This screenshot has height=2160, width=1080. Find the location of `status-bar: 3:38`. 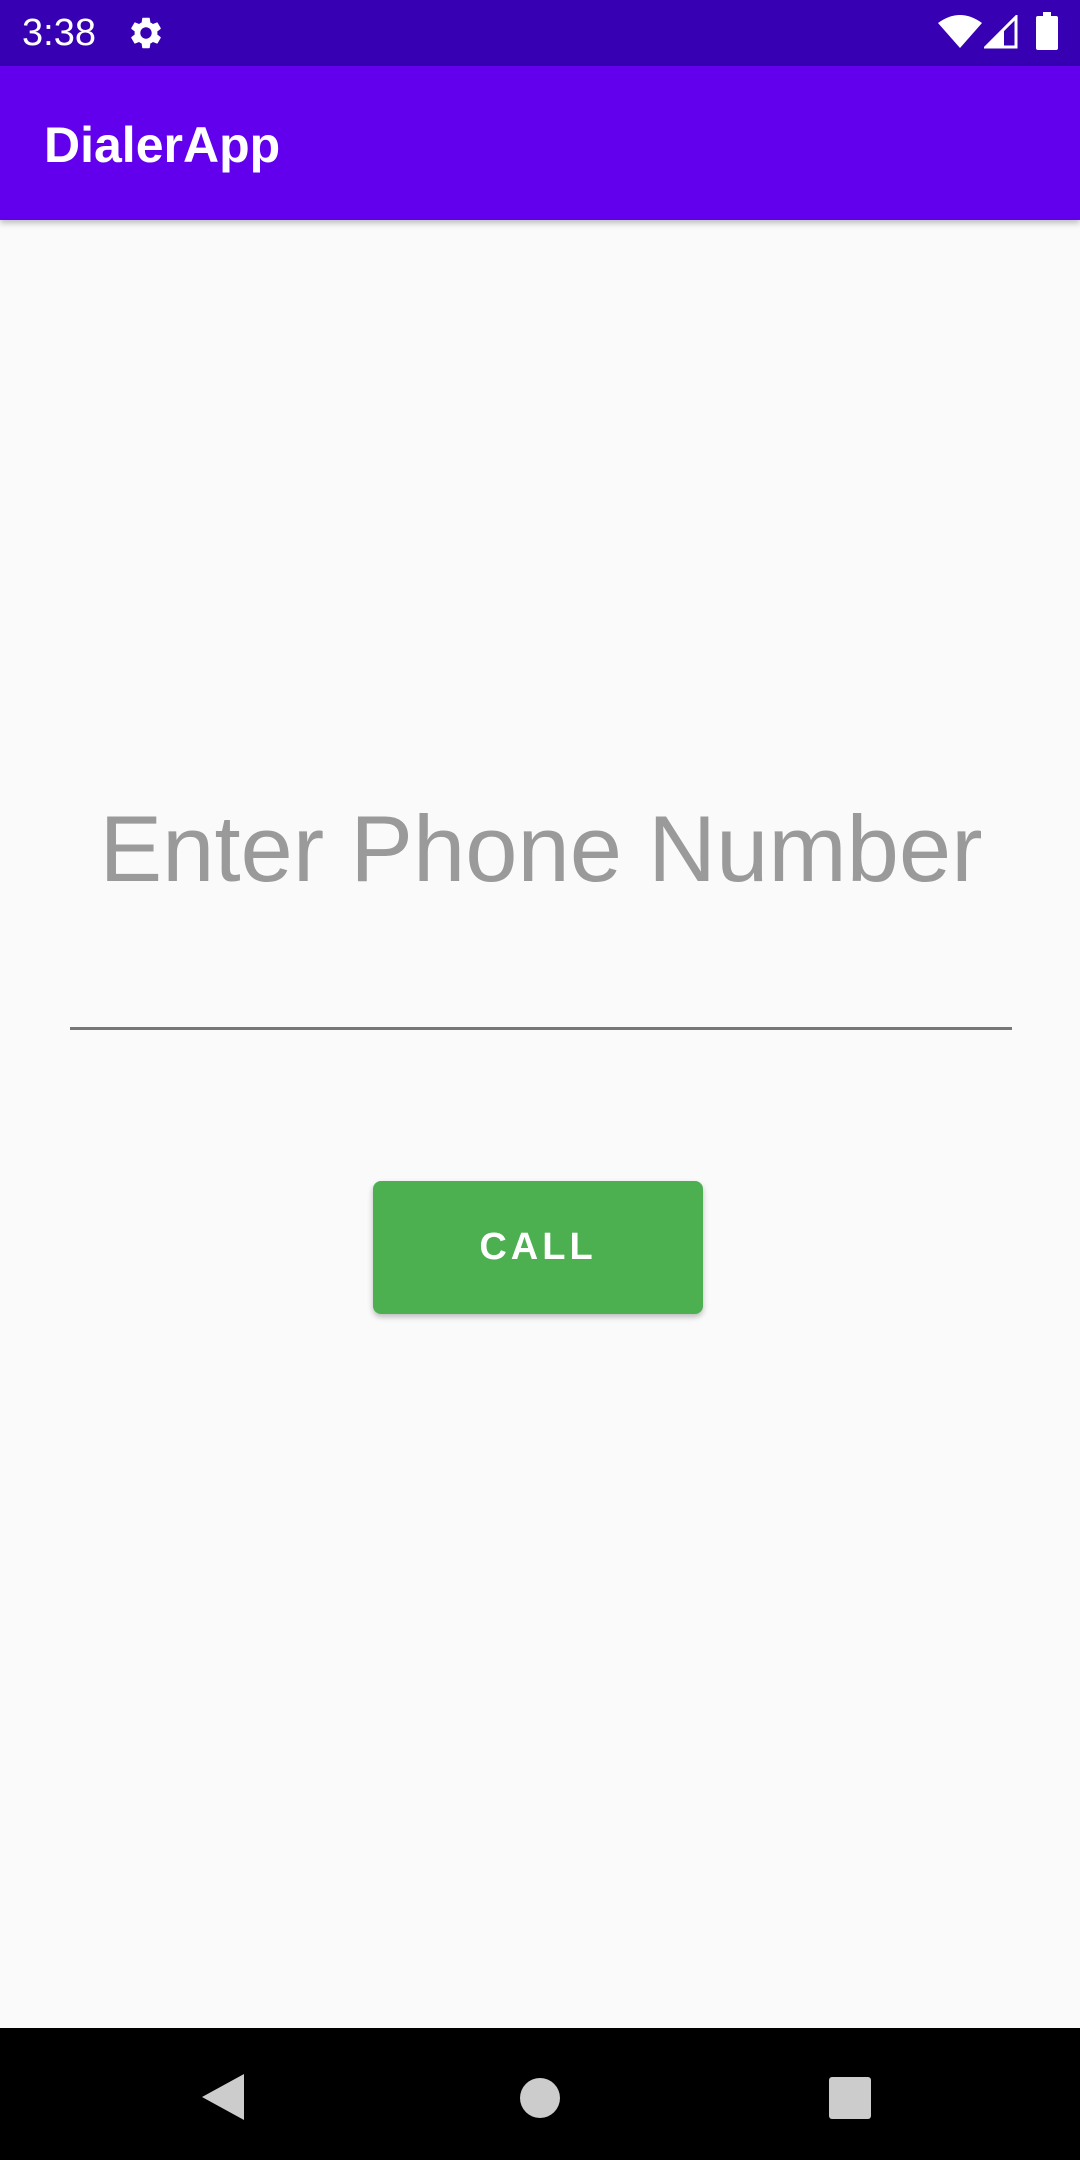

status-bar: 3:38 is located at coordinates (540, 33).